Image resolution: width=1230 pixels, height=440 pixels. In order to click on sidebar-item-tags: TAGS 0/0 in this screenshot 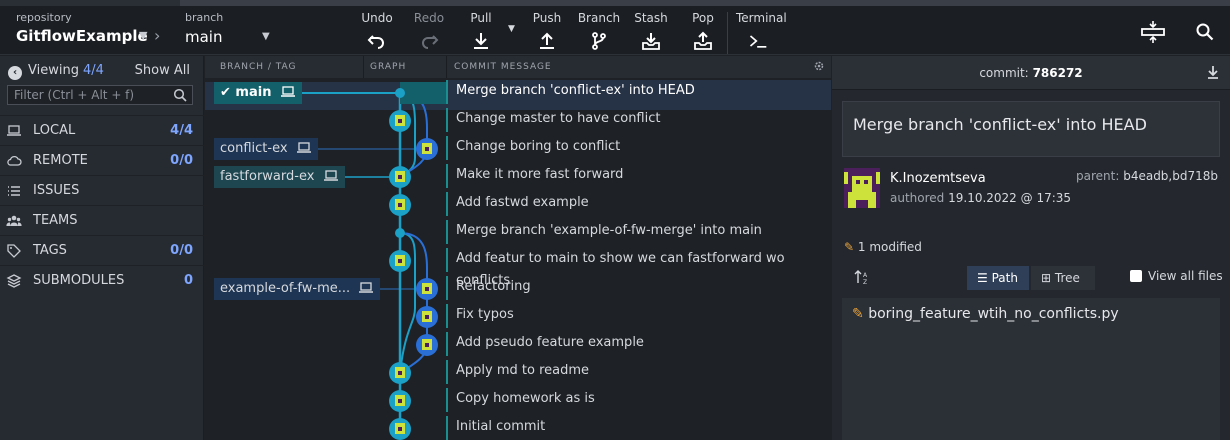, I will do `click(102, 250)`.